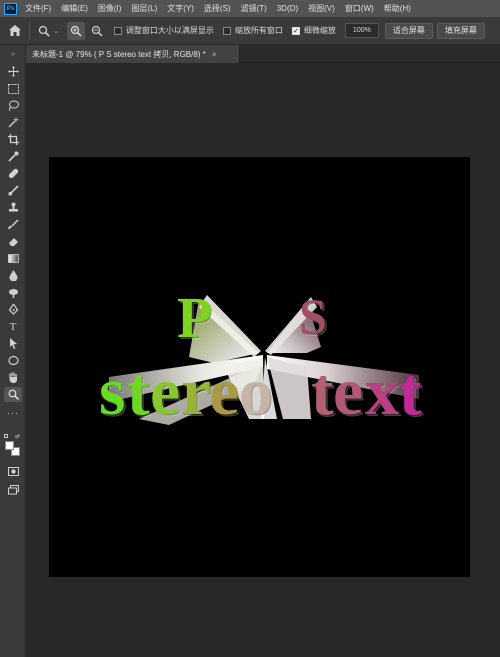  I want to click on scrubby-zoom-option: ✓ 细微缩放, so click(313, 30).